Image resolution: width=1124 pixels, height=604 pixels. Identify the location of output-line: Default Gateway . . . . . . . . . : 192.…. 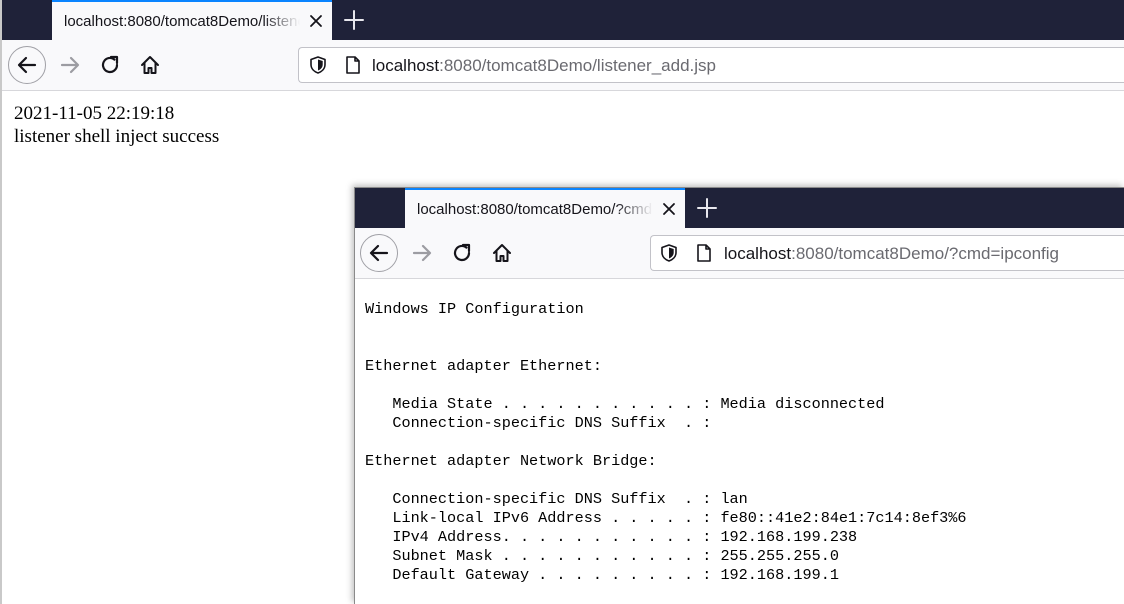
(602, 575).